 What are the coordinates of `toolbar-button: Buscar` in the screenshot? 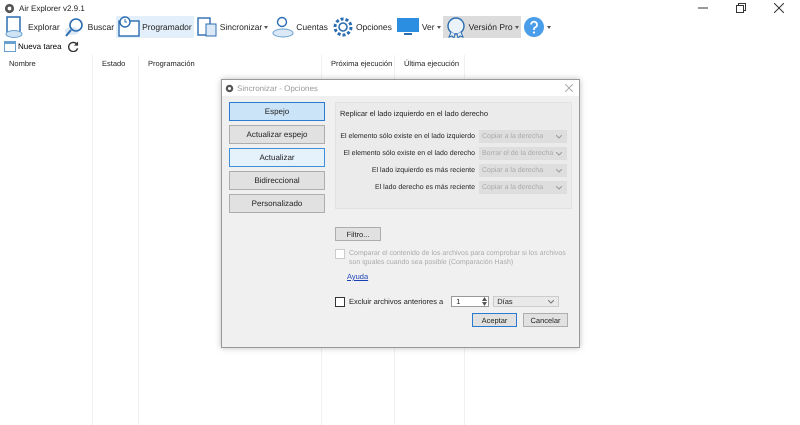 It's located at (89, 27).